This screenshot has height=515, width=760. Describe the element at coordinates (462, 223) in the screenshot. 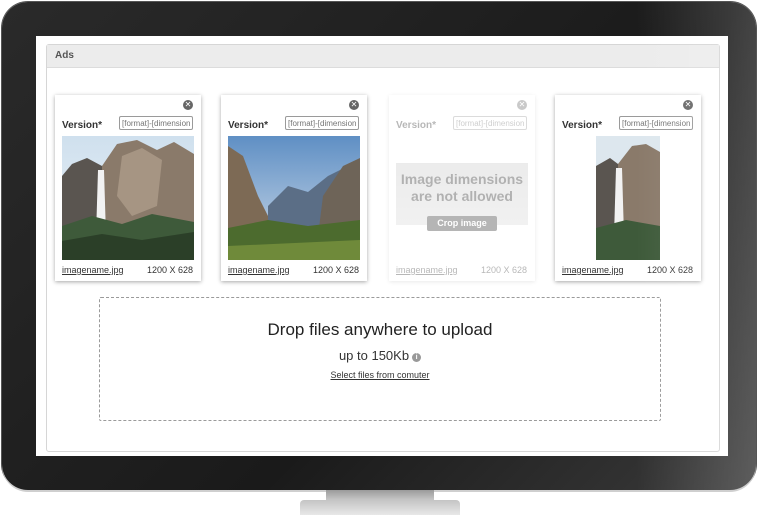

I see `crop-image-button: Crop image` at that location.